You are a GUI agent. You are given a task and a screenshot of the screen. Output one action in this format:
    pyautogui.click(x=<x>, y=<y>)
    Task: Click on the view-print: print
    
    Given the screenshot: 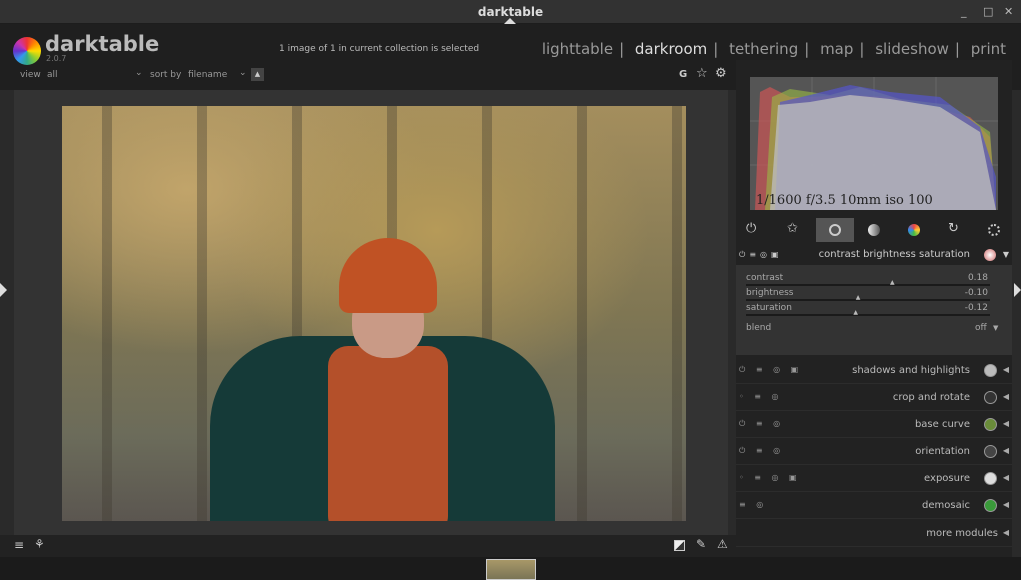 What is the action you would take?
    pyautogui.click(x=988, y=49)
    